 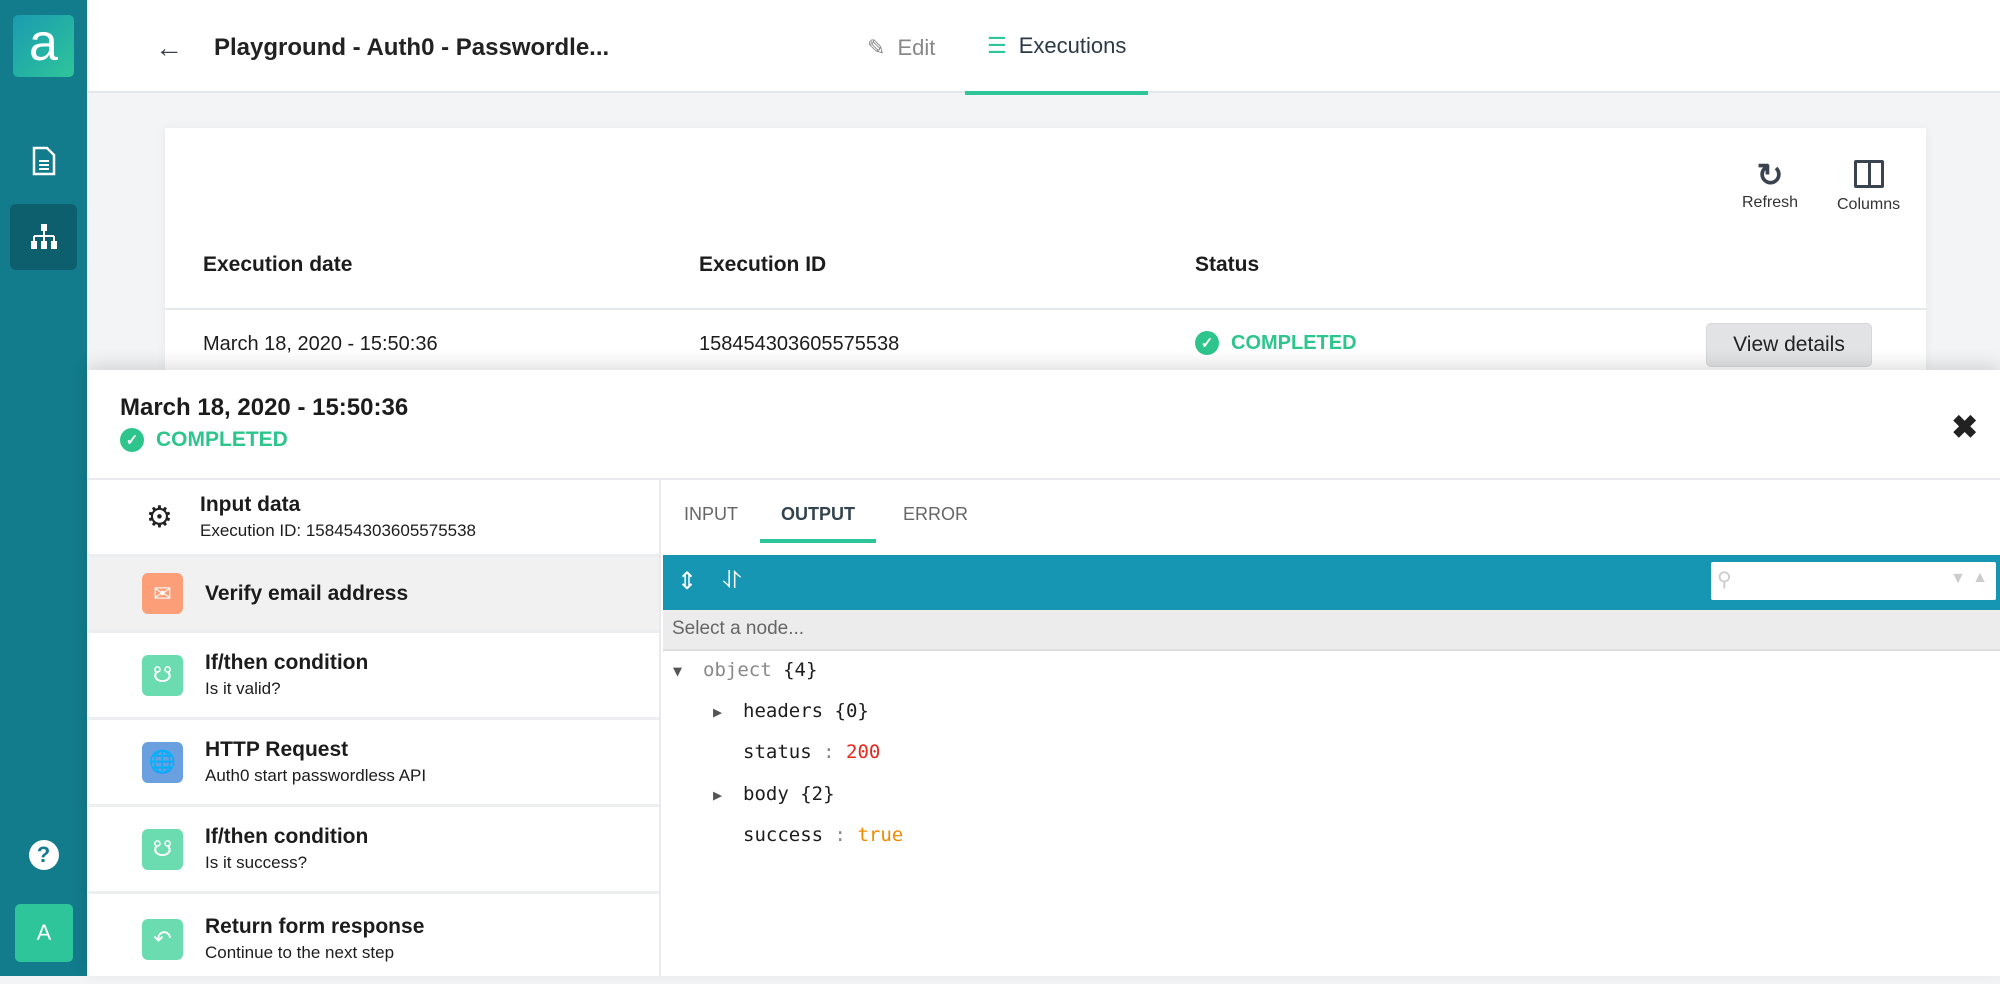 I want to click on help-icon: ?, so click(x=43, y=855).